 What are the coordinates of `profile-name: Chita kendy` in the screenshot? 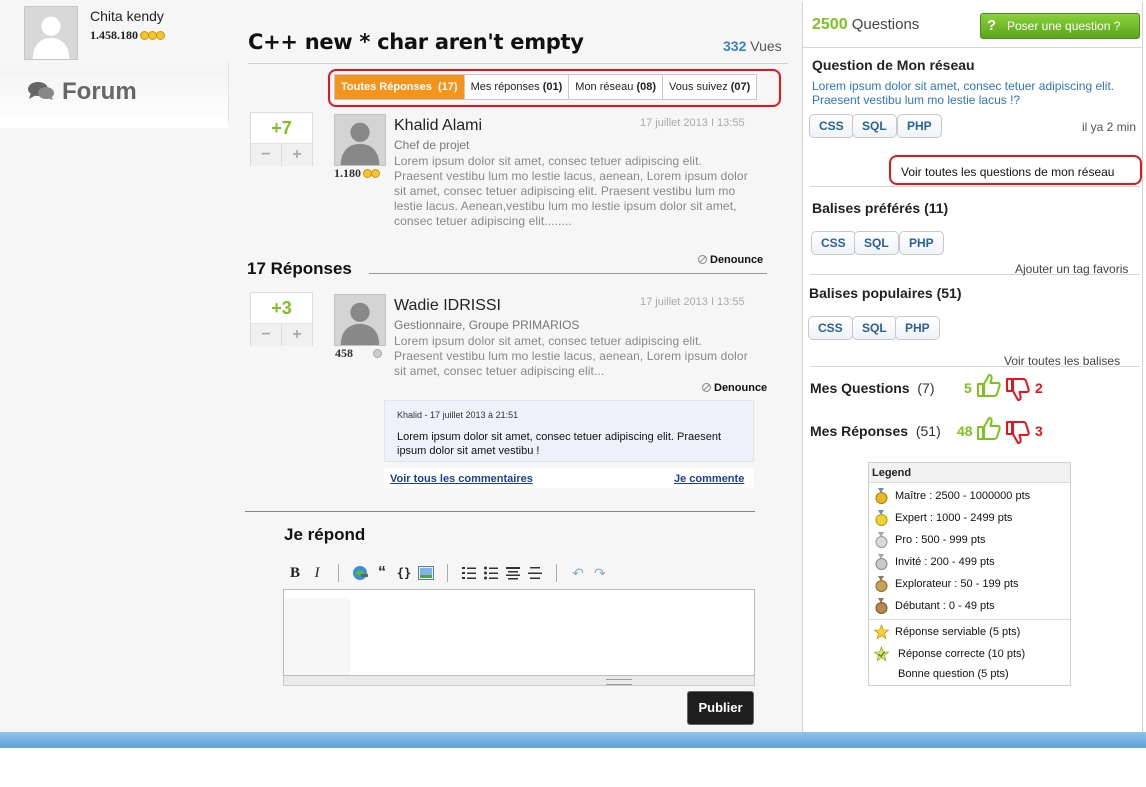 It's located at (127, 16).